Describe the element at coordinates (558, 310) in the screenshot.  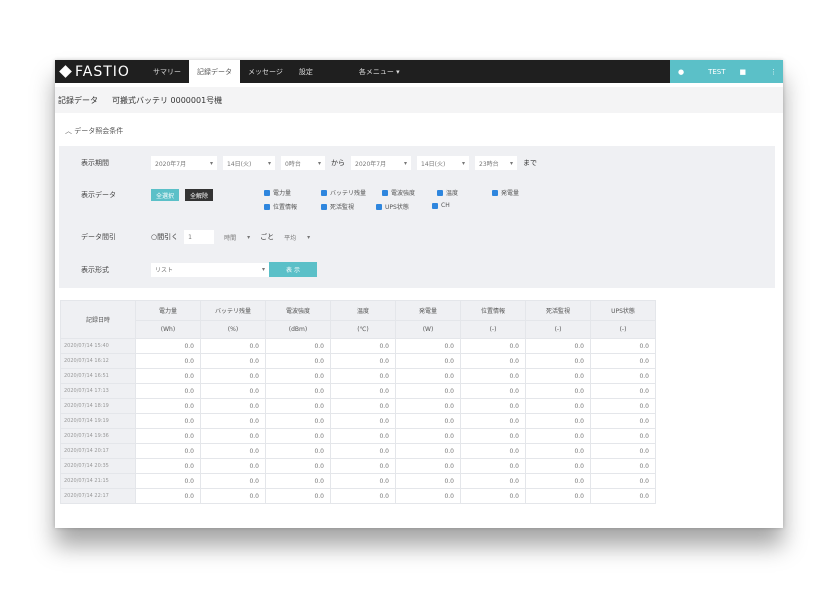
I see `column-header: 死活監視` at that location.